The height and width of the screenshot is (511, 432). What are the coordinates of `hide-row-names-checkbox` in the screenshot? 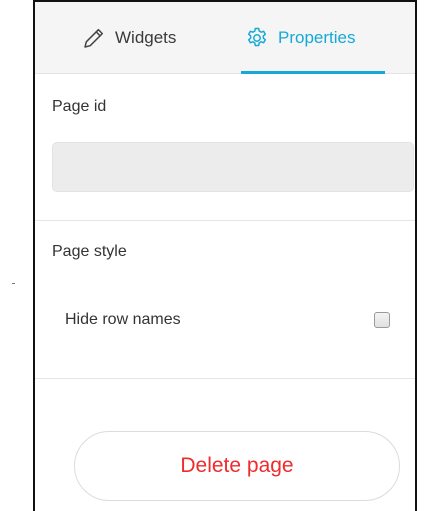 It's located at (382, 320).